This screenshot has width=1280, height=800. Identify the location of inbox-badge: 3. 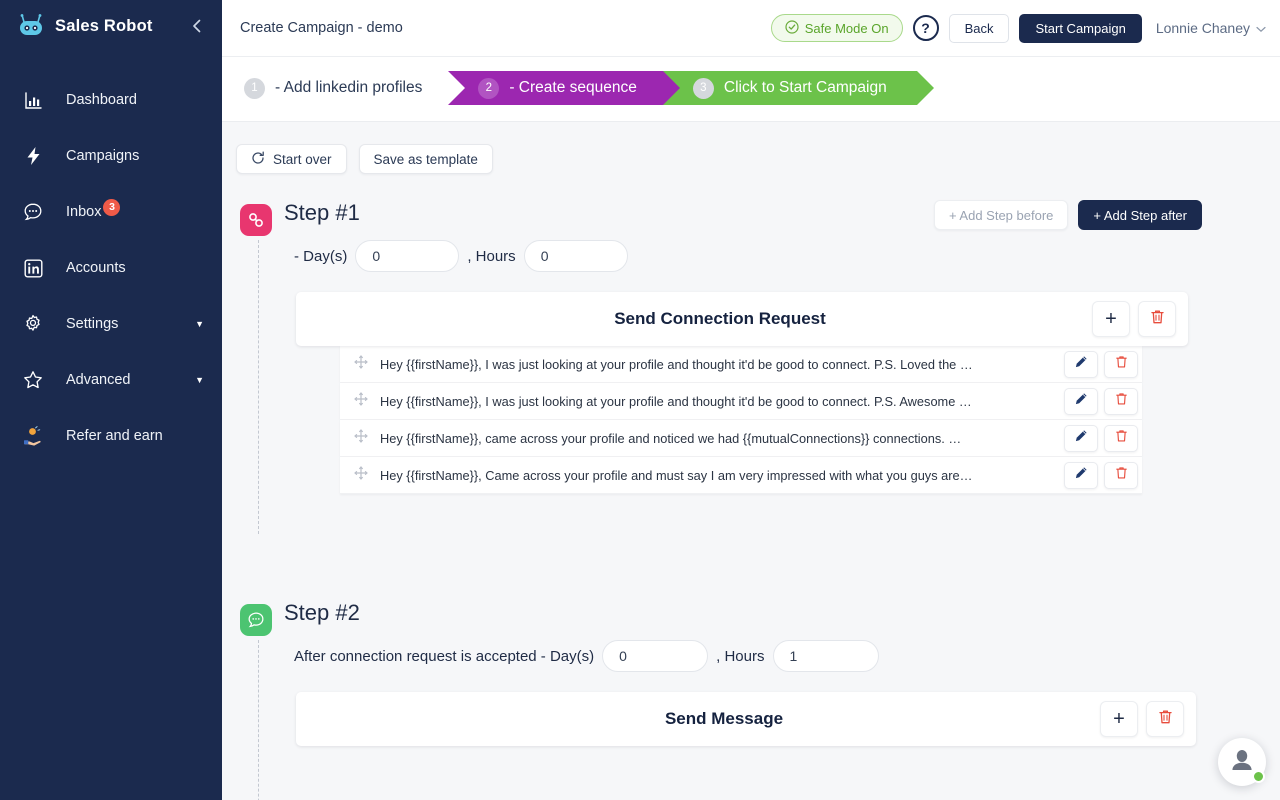
(112, 207).